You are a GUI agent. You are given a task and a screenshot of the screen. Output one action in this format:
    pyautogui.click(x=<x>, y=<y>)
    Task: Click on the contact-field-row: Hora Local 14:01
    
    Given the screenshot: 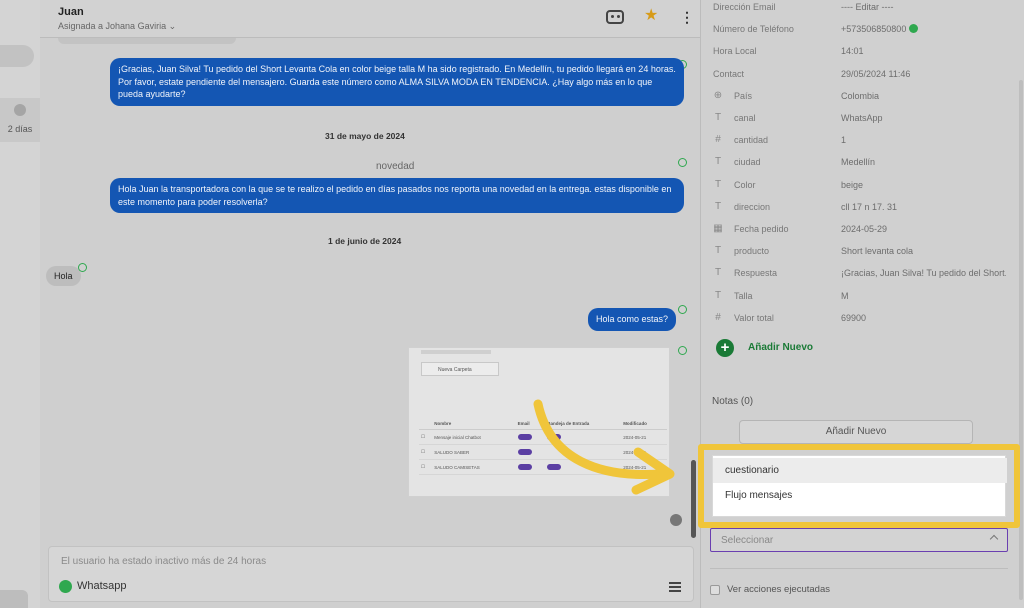 What is the action you would take?
    pyautogui.click(x=856, y=54)
    